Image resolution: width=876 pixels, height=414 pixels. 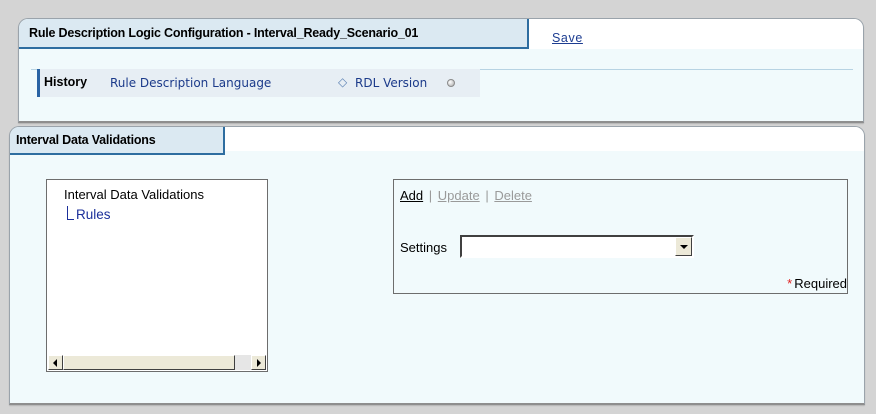 I want to click on delete-link: Delete, so click(x=513, y=195).